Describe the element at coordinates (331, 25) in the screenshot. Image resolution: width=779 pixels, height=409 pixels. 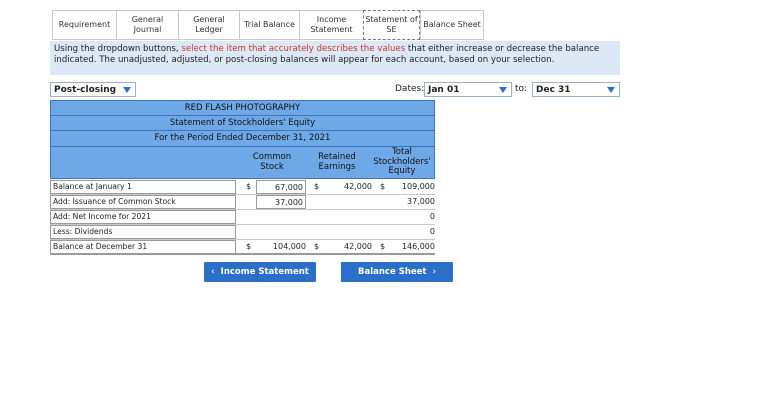
I see `tab-income-statement: Income Statement` at that location.